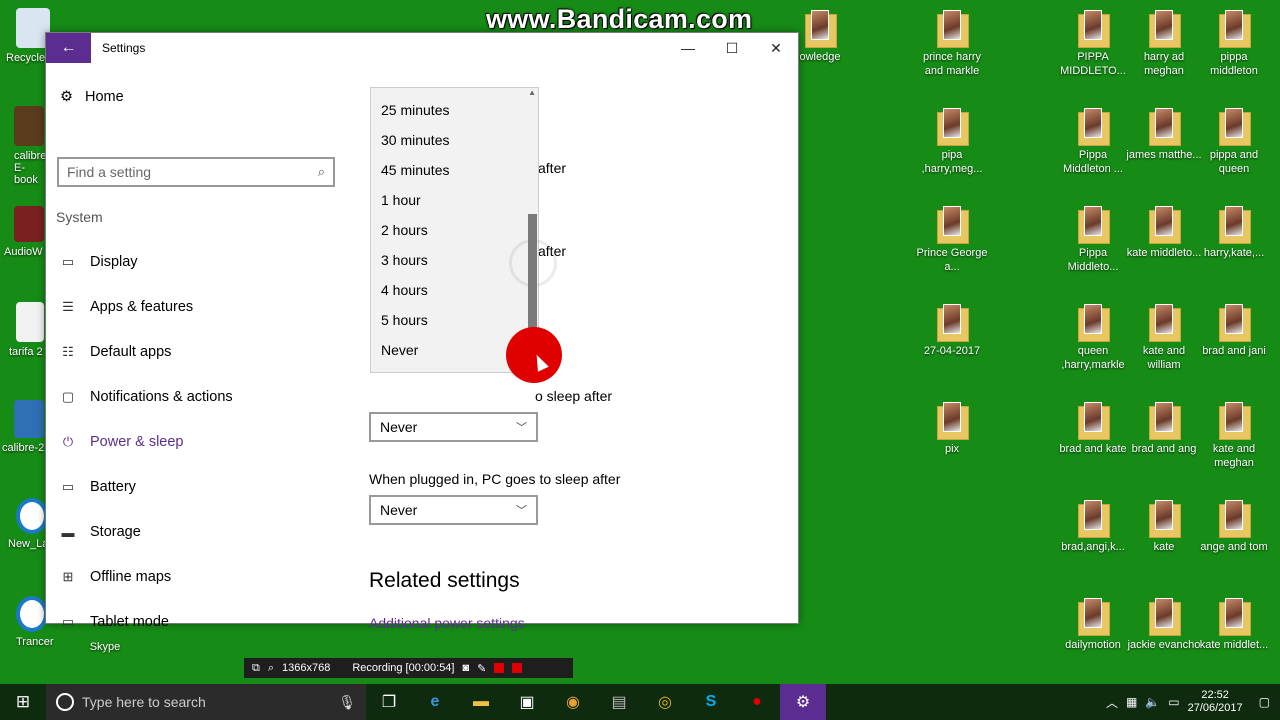 This screenshot has height=720, width=1280. What do you see at coordinates (100, 532) in the screenshot?
I see `nav-item-storage: ▬ Storage` at bounding box center [100, 532].